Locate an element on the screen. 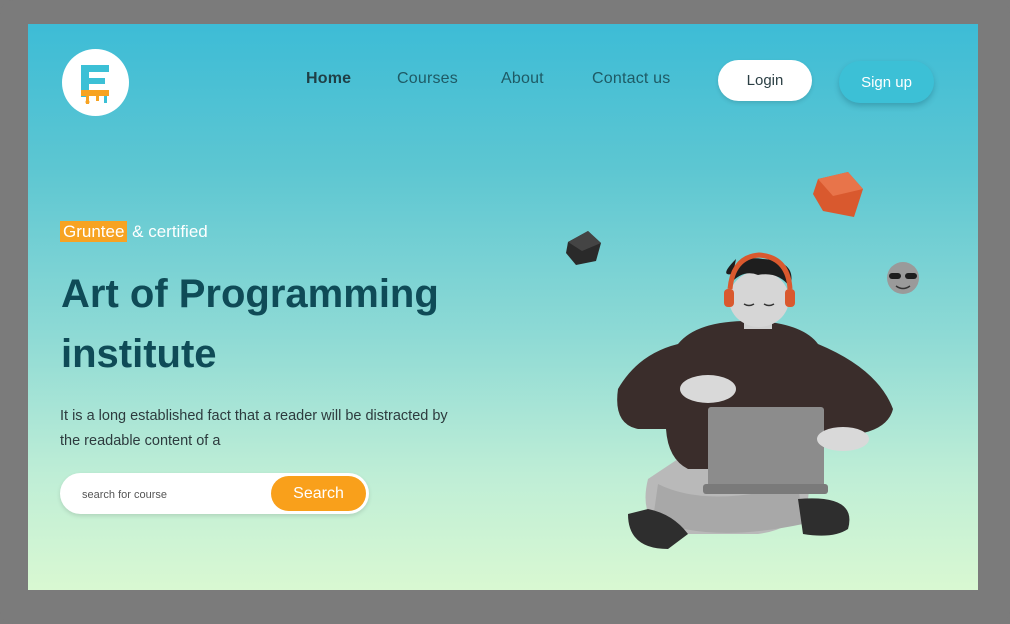 This screenshot has width=1010, height=624. search-button: Search is located at coordinates (318, 493).